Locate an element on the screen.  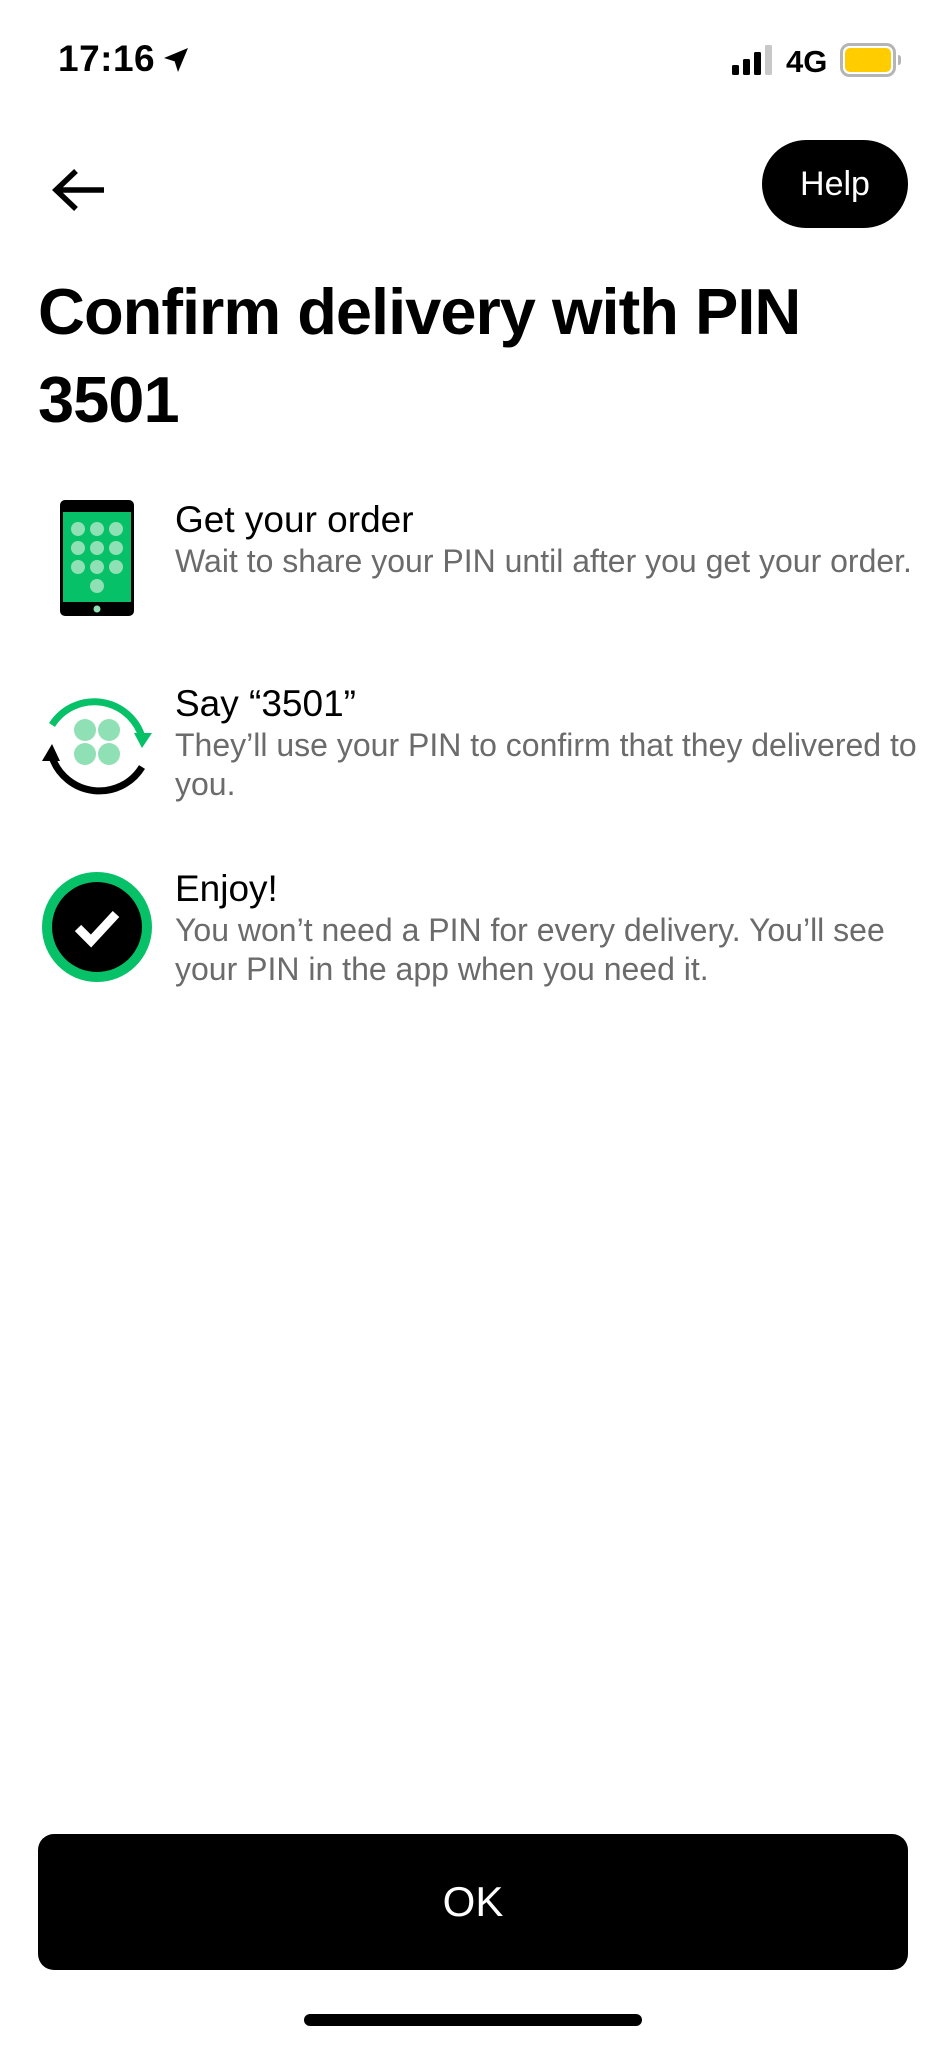
signal-bars-icon is located at coordinates (752, 60).